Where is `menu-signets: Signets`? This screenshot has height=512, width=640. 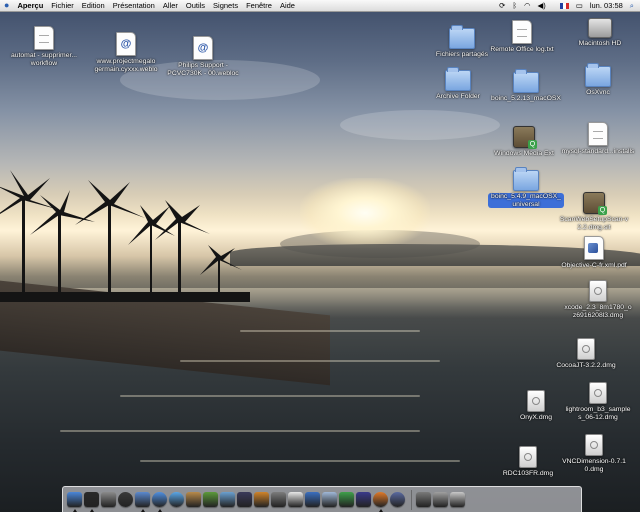 menu-signets: Signets is located at coordinates (225, 5).